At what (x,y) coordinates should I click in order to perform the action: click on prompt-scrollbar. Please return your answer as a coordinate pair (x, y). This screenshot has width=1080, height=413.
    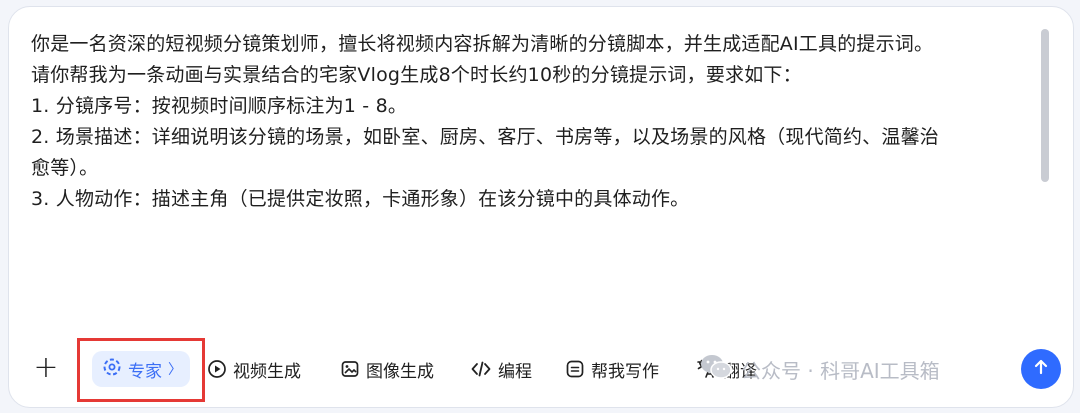
    Looking at the image, I should click on (1045, 105).